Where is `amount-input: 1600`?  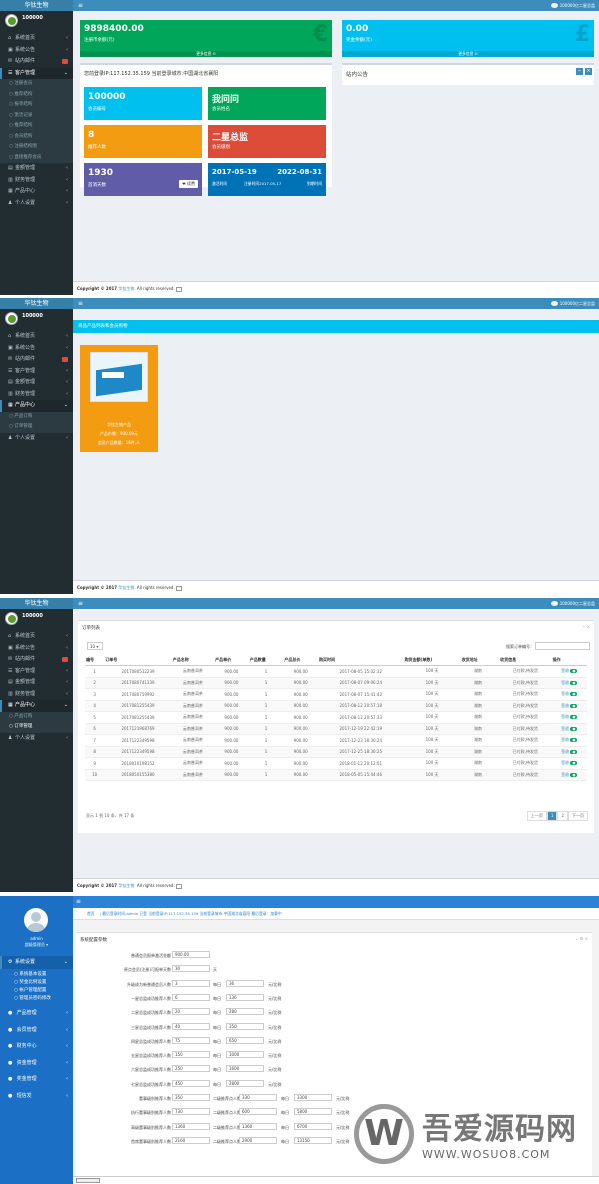
amount-input: 1600 is located at coordinates (245, 1069).